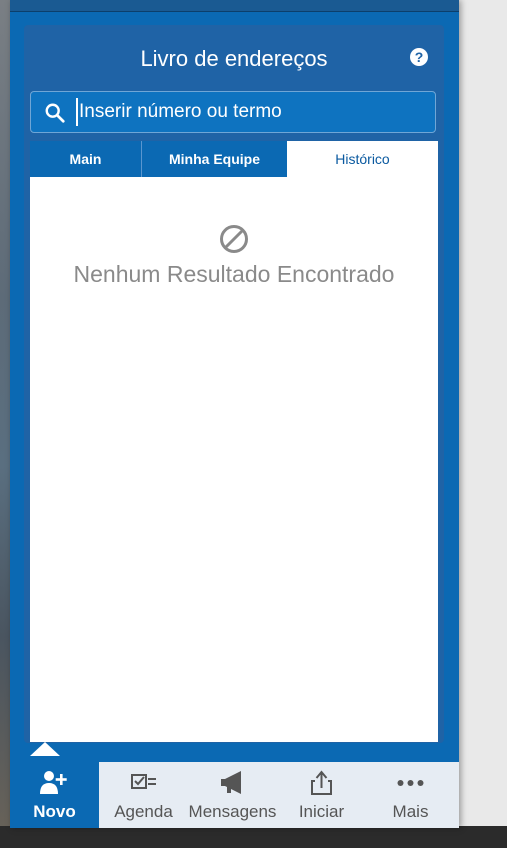 The height and width of the screenshot is (848, 507). I want to click on search-box, so click(233, 112).